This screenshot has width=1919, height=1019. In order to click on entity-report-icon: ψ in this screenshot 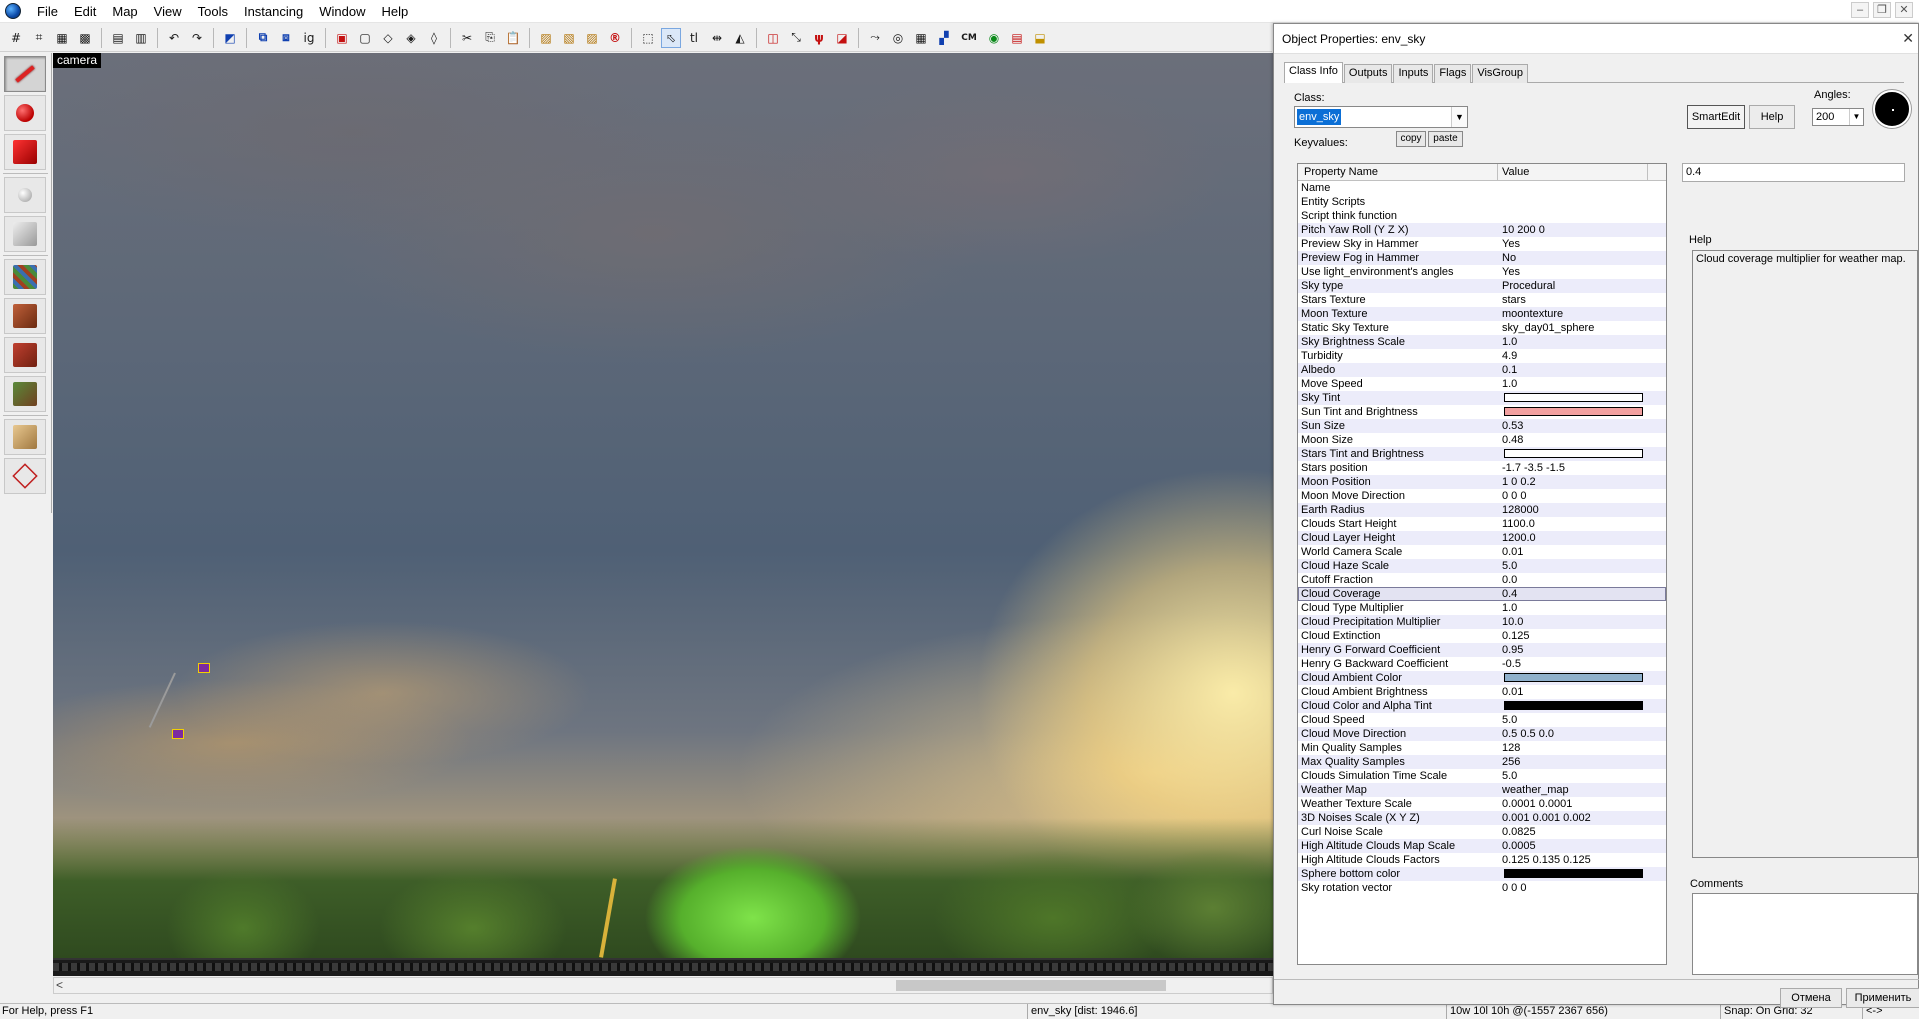, I will do `click(819, 38)`.